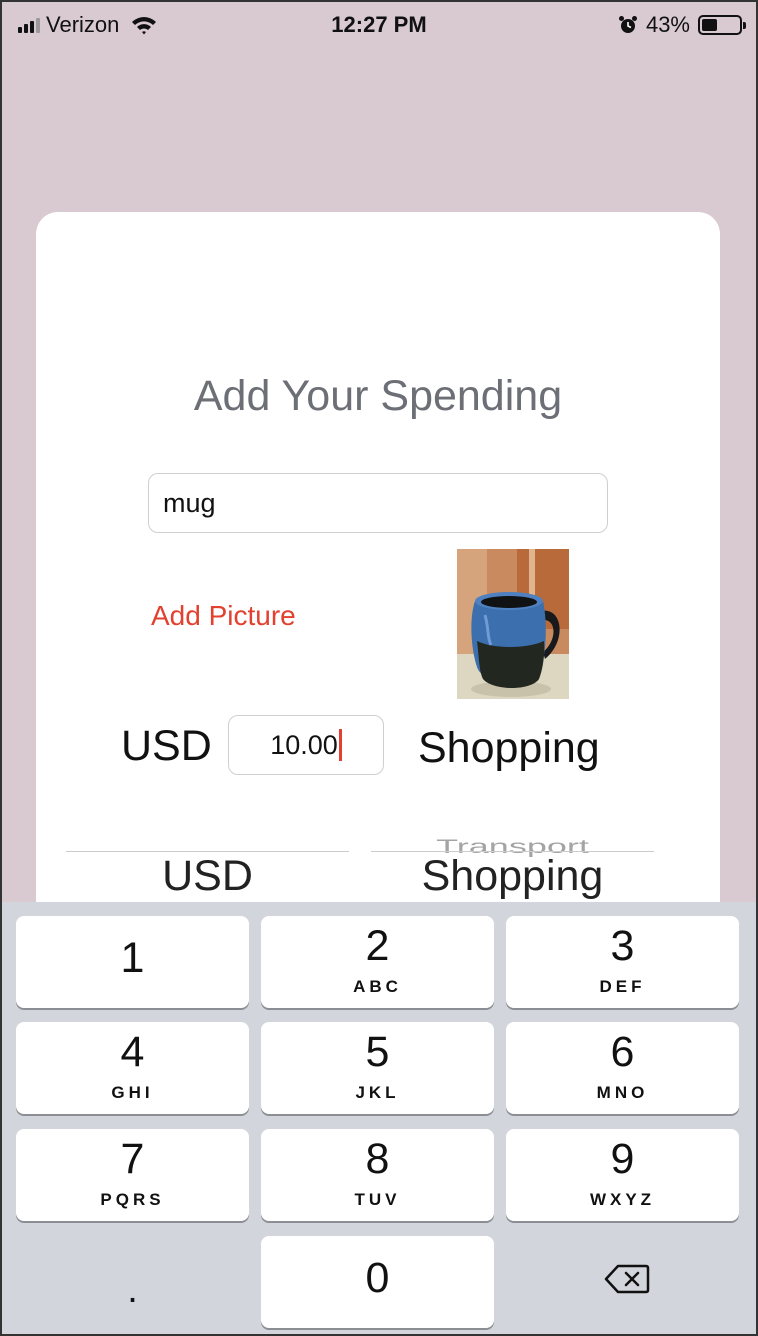 The image size is (758, 1336). Describe the element at coordinates (132, 1052) in the screenshot. I see `key-digit: 4` at that location.